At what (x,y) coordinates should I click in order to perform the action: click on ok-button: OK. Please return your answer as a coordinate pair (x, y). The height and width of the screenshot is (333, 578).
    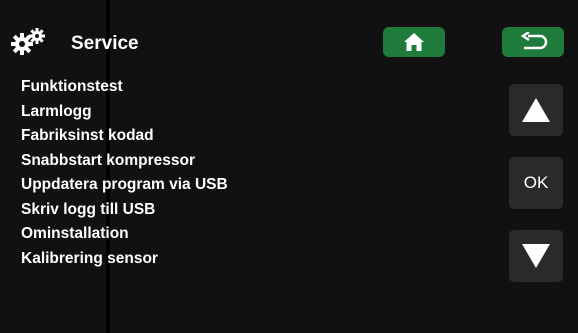
    Looking at the image, I should click on (536, 183).